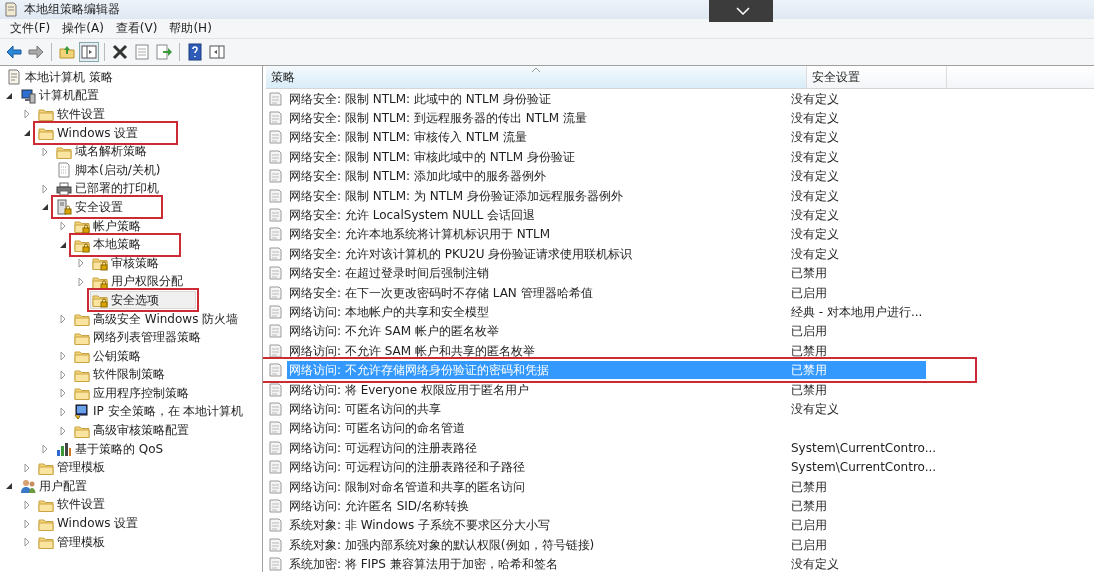 This screenshot has height=572, width=1094. Describe the element at coordinates (420, 234) in the screenshot. I see `policy-name: 网络安全: 允许本地系统将计算机标识用于 NTLM` at that location.